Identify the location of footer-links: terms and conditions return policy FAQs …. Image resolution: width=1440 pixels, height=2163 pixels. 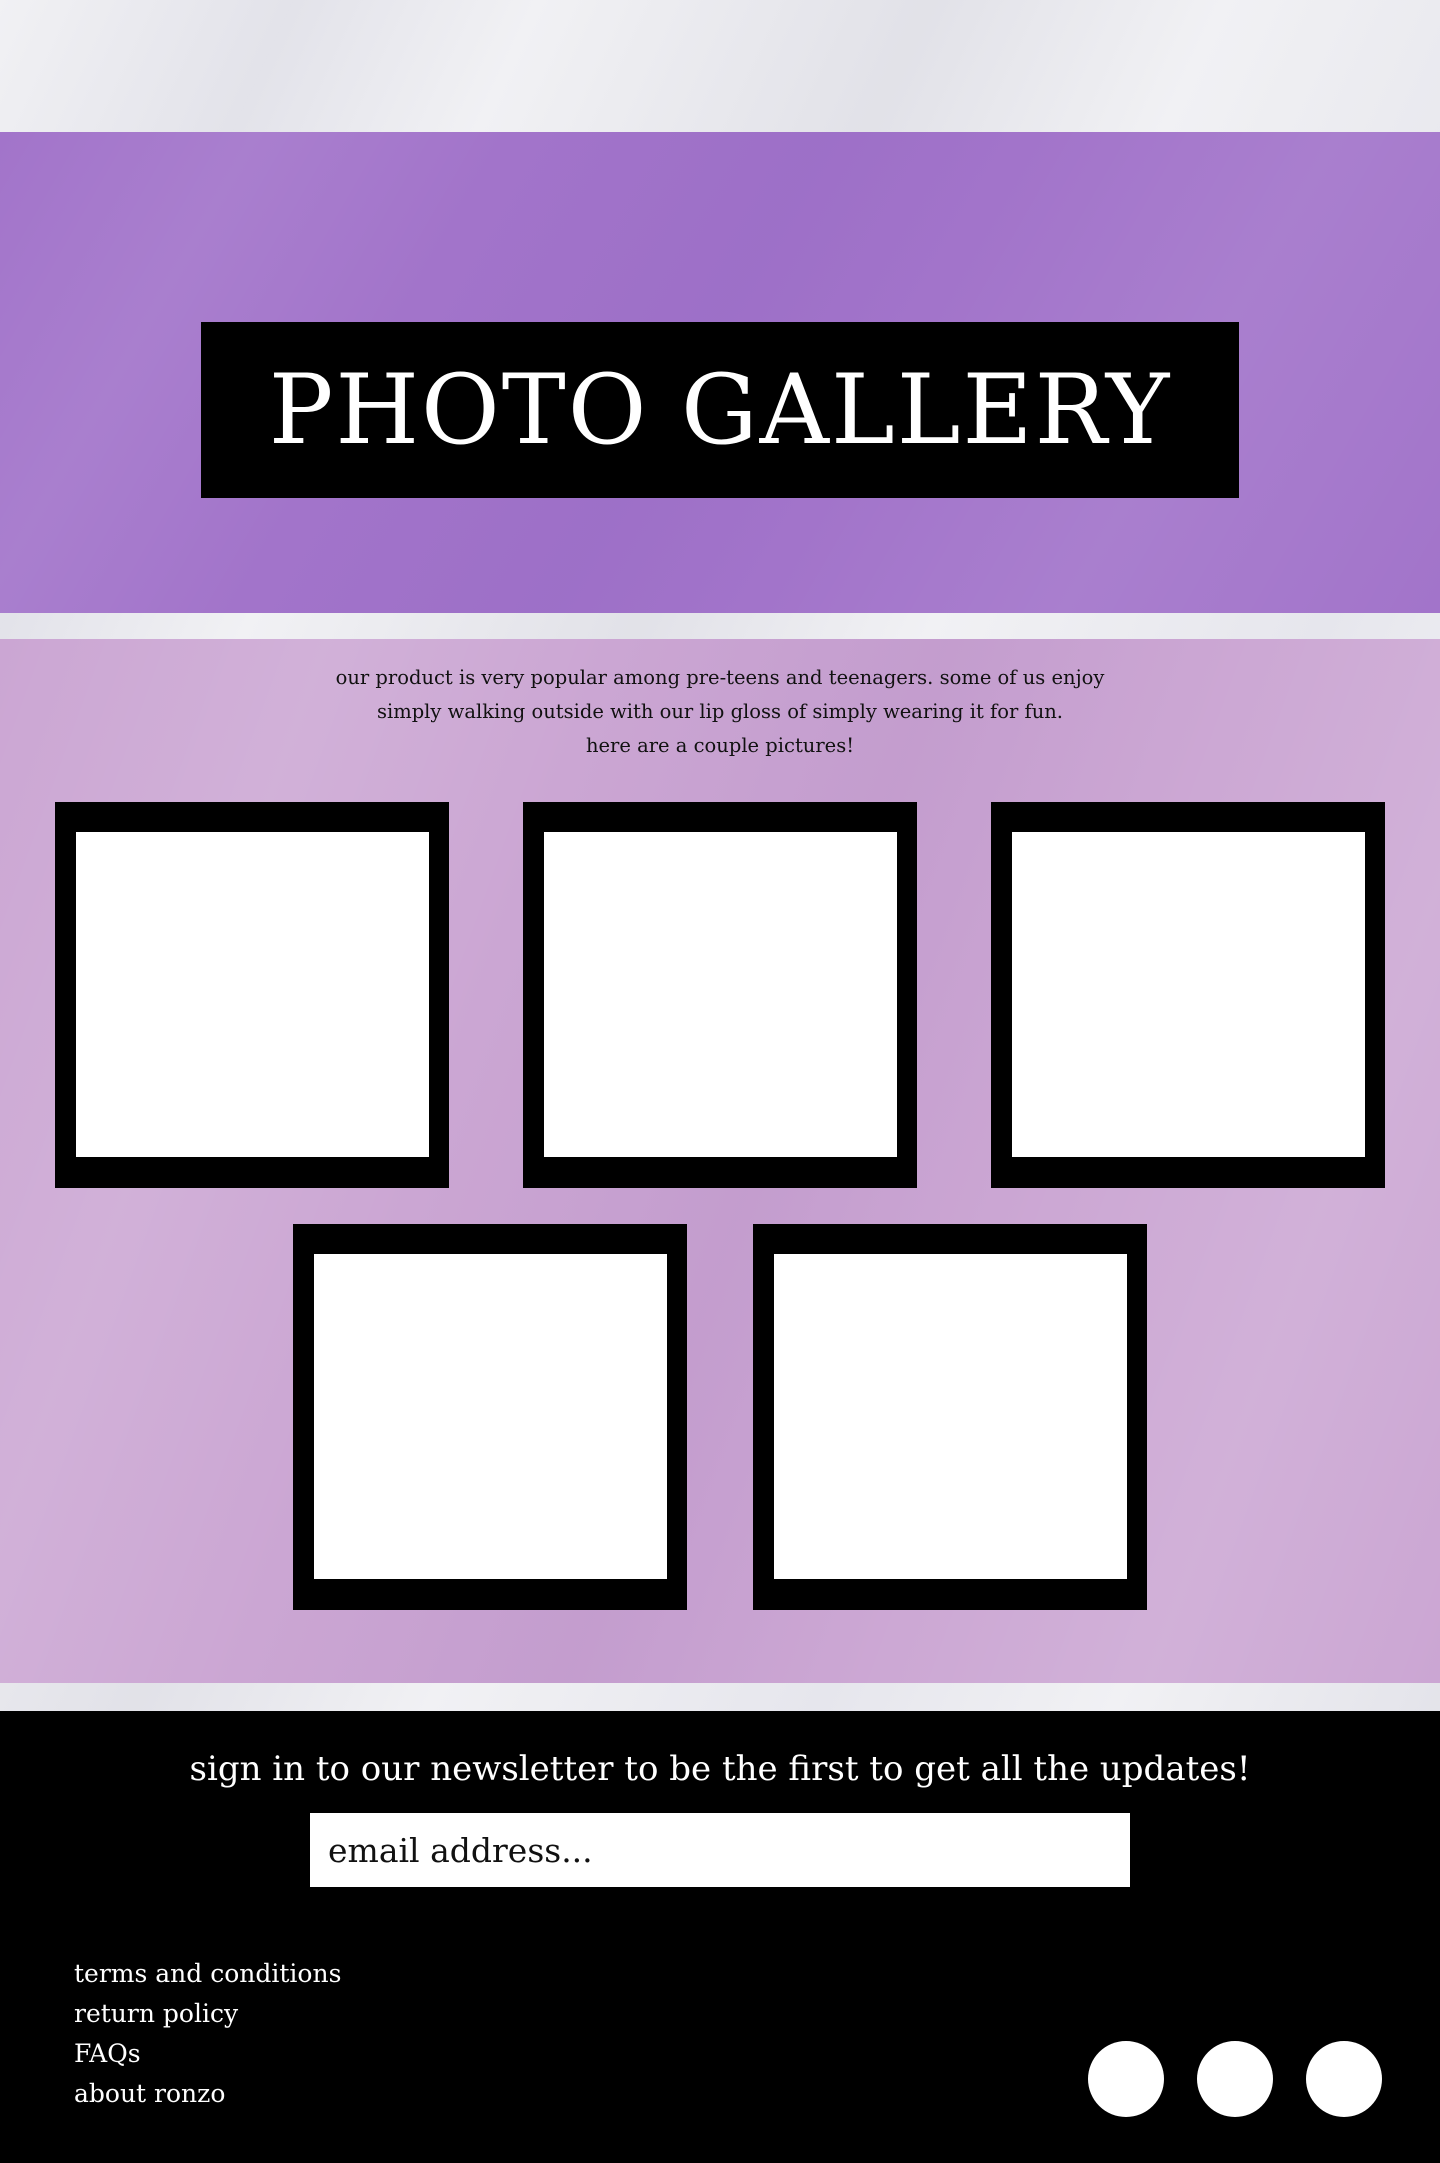
(207, 2034).